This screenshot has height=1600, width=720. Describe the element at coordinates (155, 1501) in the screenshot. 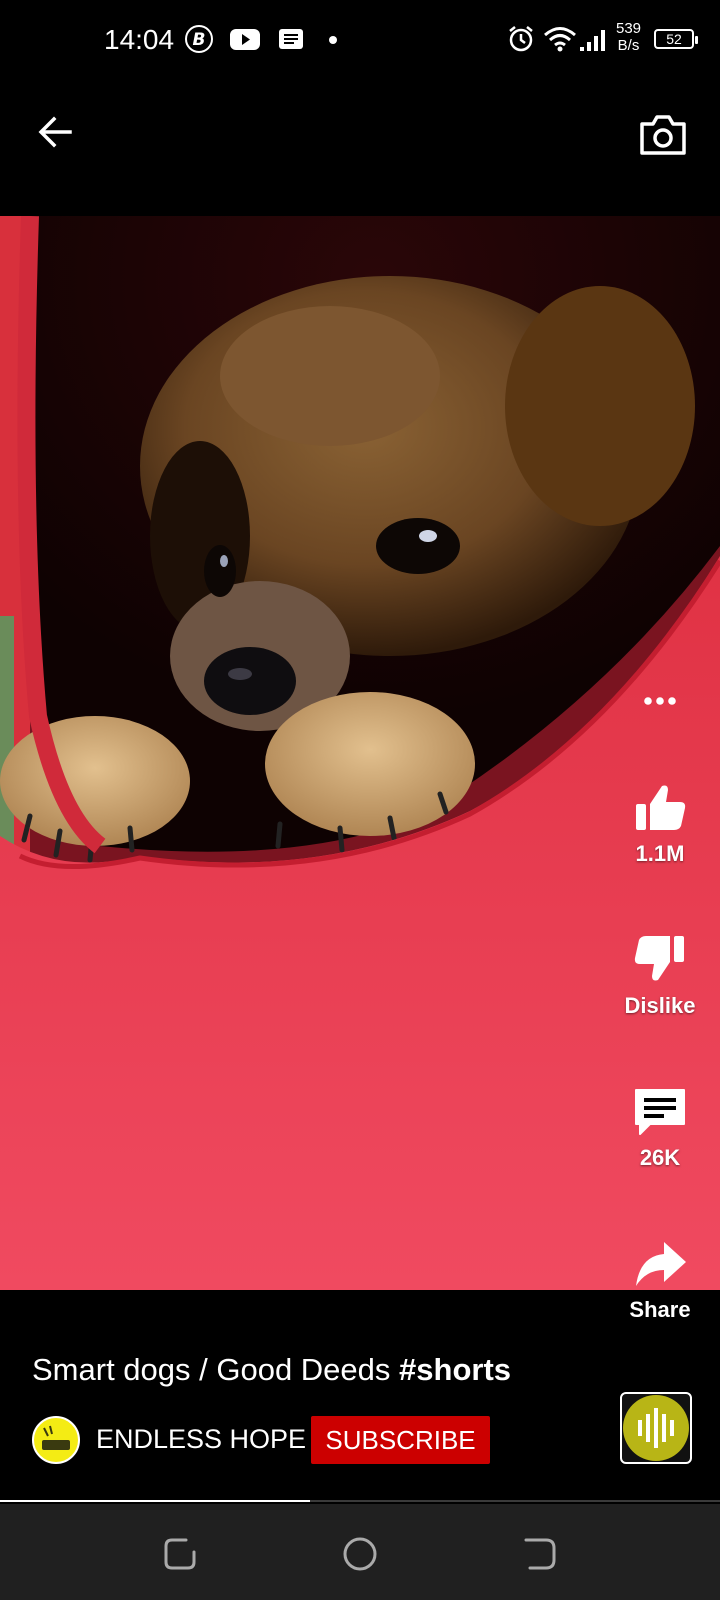

I see `video-progress-fill` at that location.